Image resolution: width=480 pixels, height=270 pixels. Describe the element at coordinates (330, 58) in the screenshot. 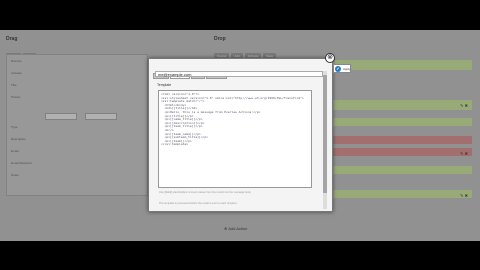

I see `close-icon: ⊗` at that location.